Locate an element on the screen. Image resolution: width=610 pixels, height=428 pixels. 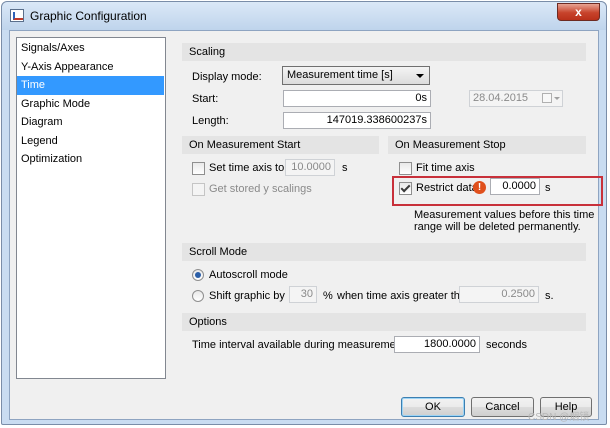
graphic-app-icon is located at coordinates (17, 15).